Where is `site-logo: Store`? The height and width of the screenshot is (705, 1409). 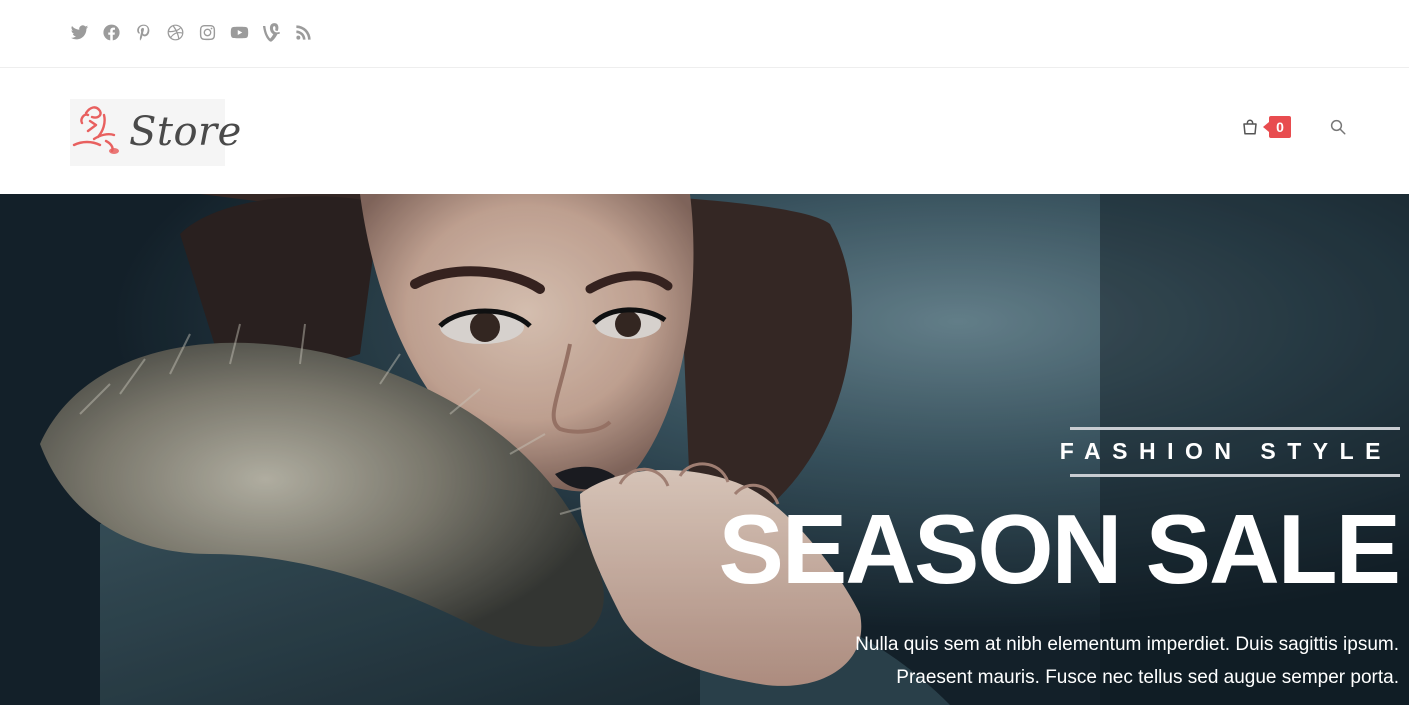
site-logo: Store is located at coordinates (155, 132).